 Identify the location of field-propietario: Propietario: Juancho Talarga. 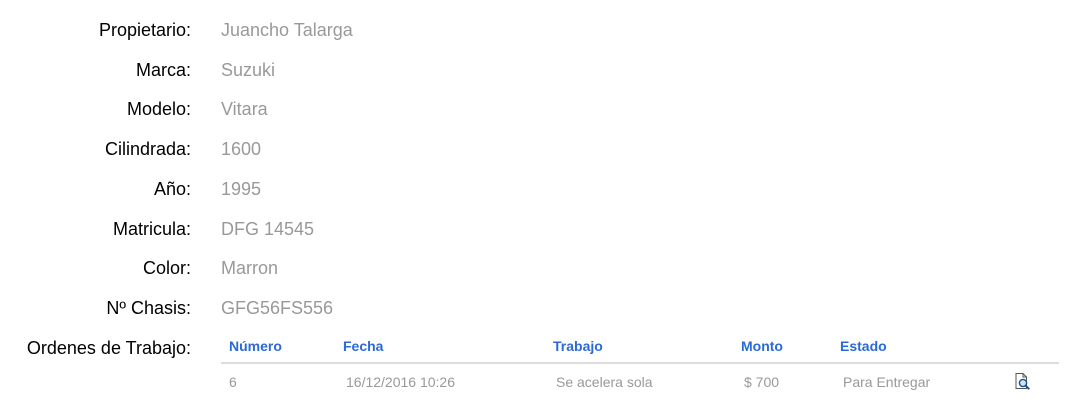
(538, 30).